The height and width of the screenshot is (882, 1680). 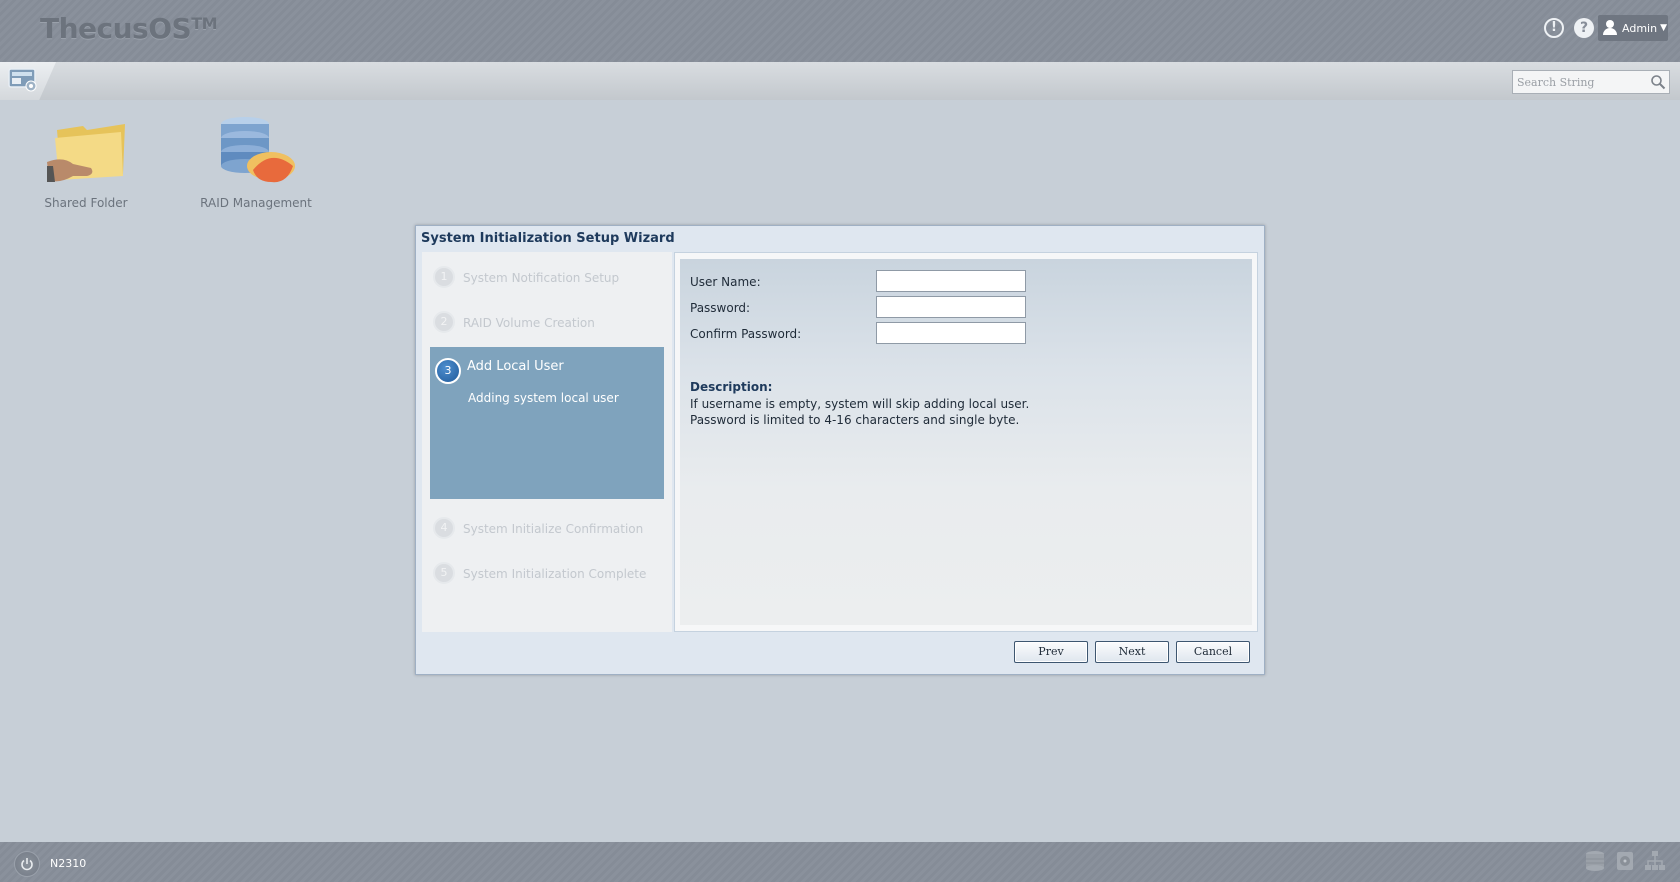 I want to click on user-menu-button: Admin ▼, so click(x=1633, y=28).